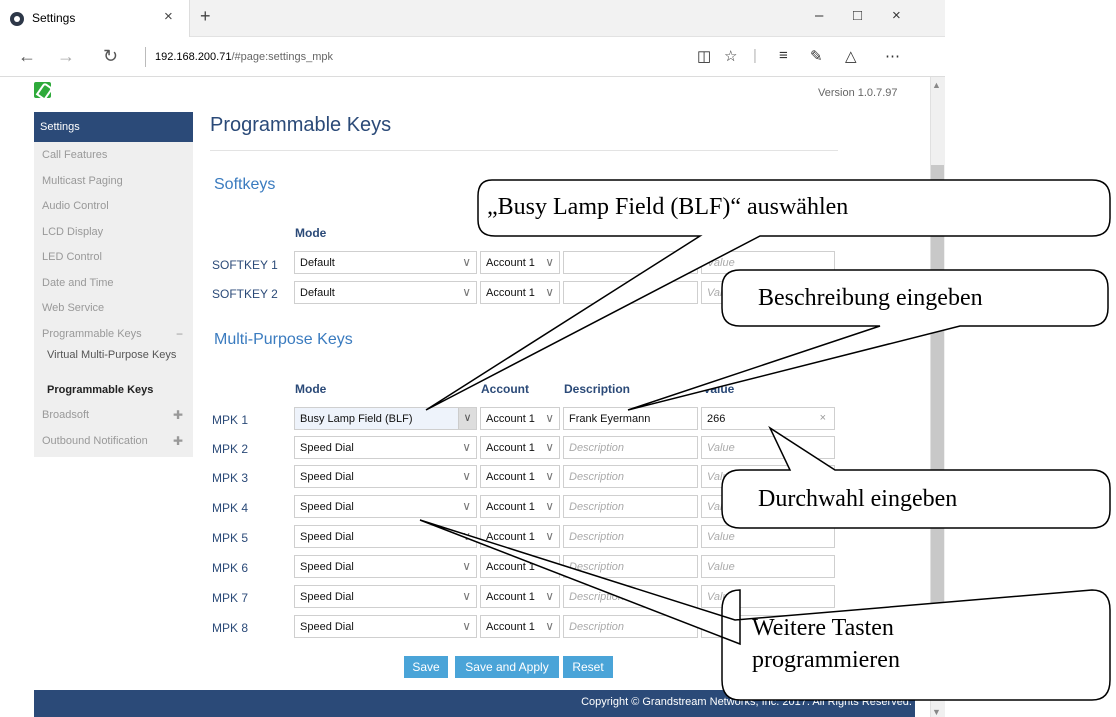  What do you see at coordinates (630, 476) in the screenshot?
I see `mpk-3-description-input: Description` at bounding box center [630, 476].